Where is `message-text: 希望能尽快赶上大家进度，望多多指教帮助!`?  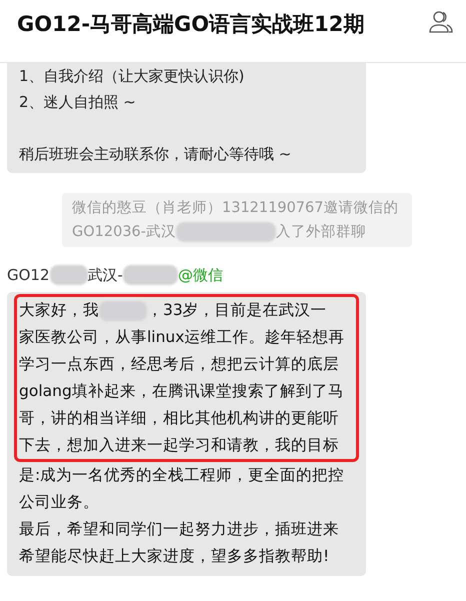
message-text: 希望能尽快赶上大家进度，望多多指教帮助! is located at coordinates (174, 556).